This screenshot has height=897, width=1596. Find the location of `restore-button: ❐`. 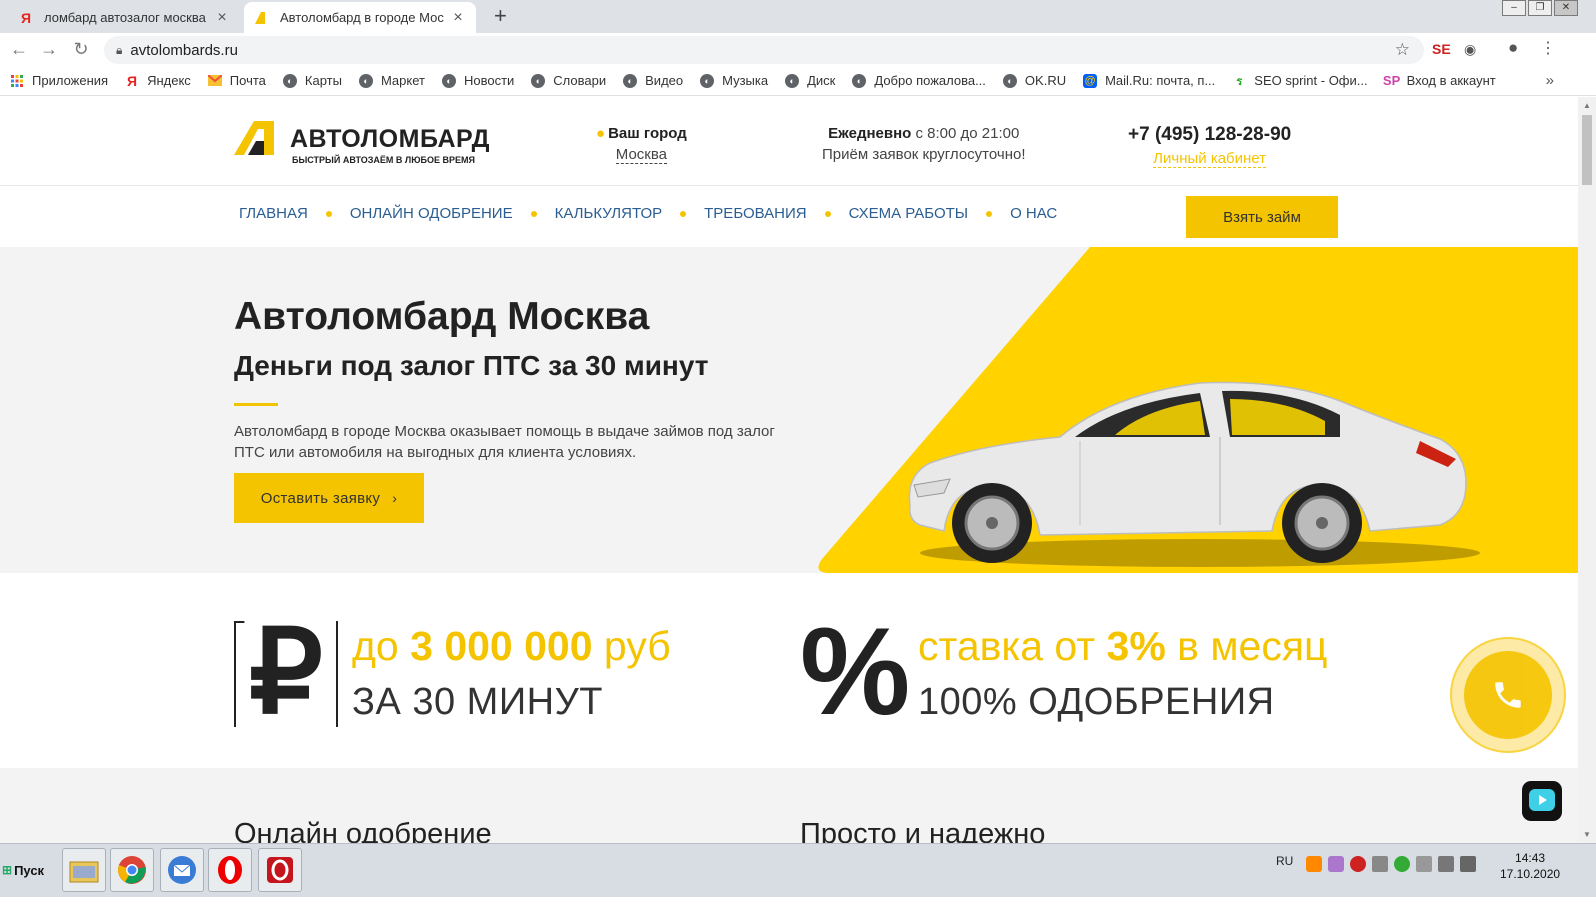

restore-button: ❐ is located at coordinates (1540, 8).